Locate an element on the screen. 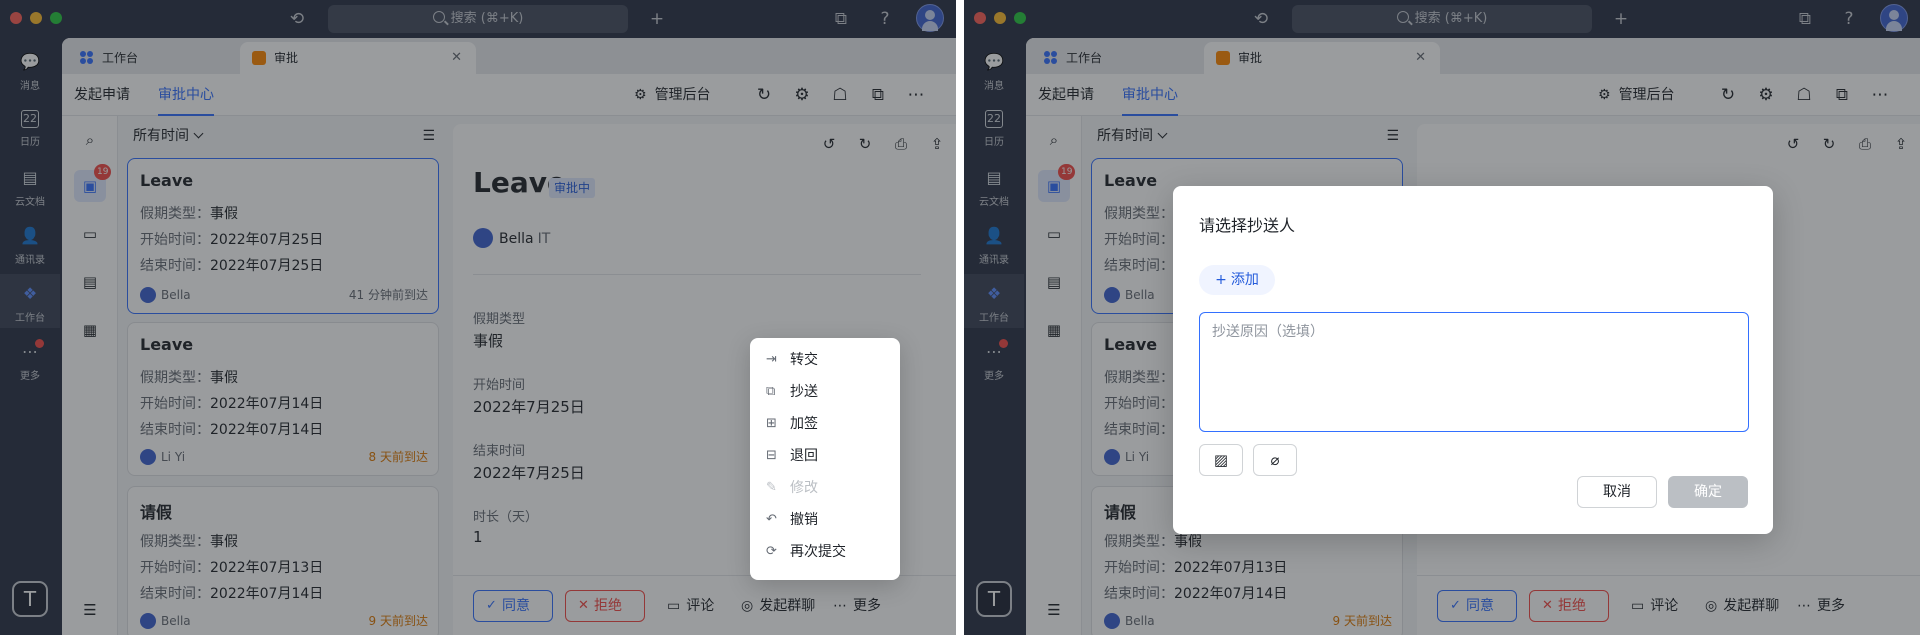  submitted-icon: ▤ is located at coordinates (90, 282).